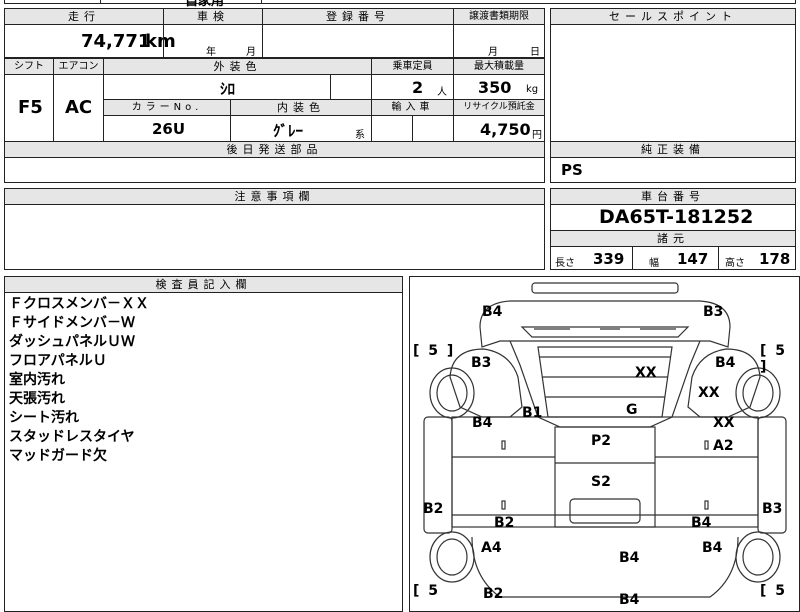 This screenshot has height=612, width=800. I want to click on max-load-cell: 350 kg, so click(499, 87).